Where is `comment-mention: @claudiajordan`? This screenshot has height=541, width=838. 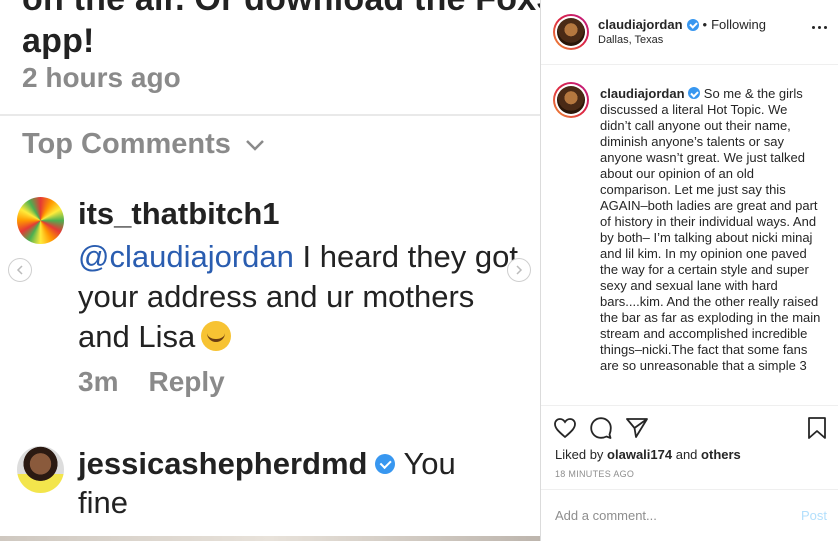
comment-mention: @claudiajordan is located at coordinates (186, 256).